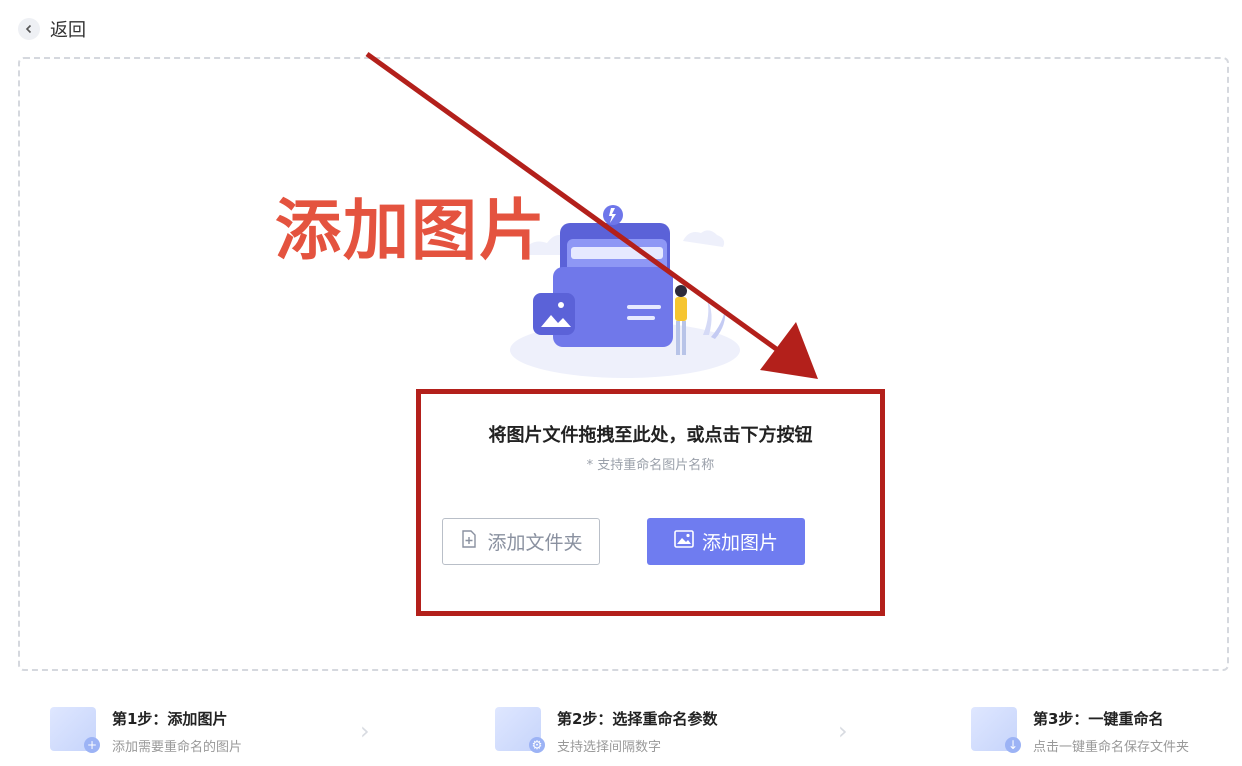  I want to click on step-title: 第3步：一键重命名, so click(1098, 719).